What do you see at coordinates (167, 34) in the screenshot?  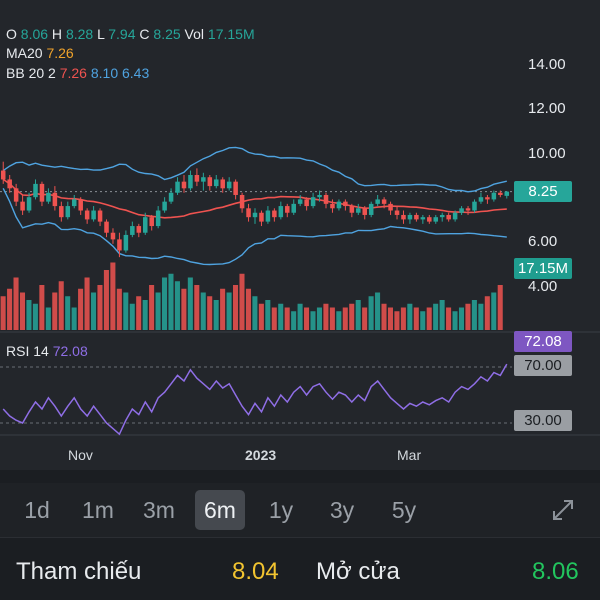 I see `close-value: 8.25` at bounding box center [167, 34].